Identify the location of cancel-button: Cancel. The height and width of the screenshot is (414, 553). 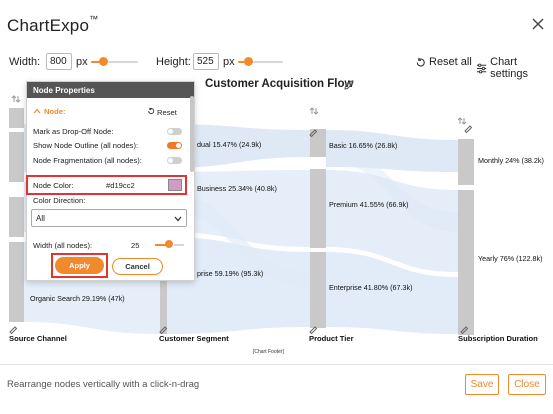
(137, 266).